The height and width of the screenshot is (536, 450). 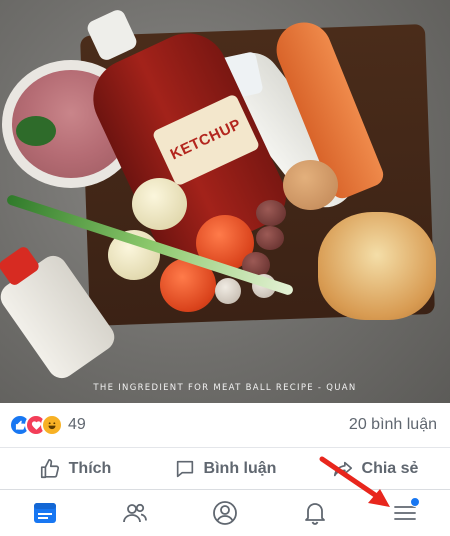 I want to click on news-feed-icon, so click(x=45, y=513).